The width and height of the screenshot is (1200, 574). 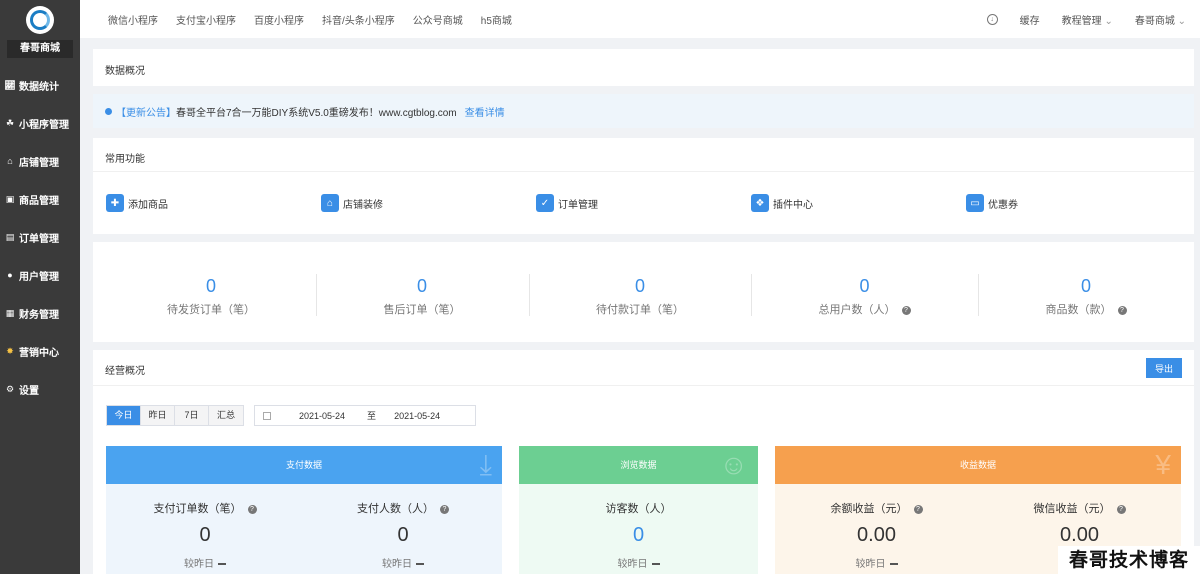 I want to click on nav-wechat: 微信小程序, so click(x=133, y=19).